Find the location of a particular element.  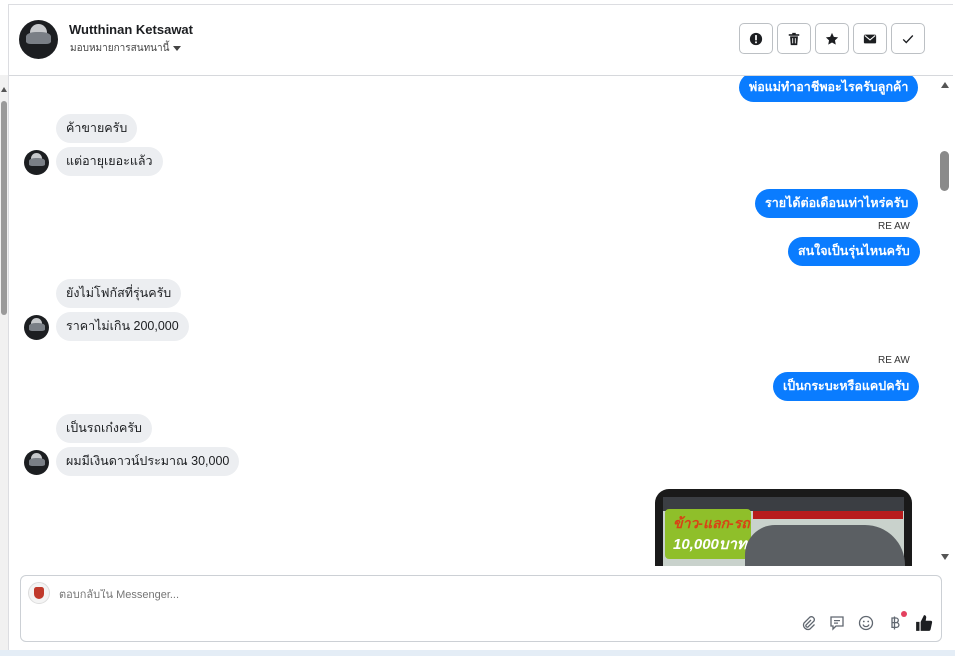

mail-icon is located at coordinates (870, 38).